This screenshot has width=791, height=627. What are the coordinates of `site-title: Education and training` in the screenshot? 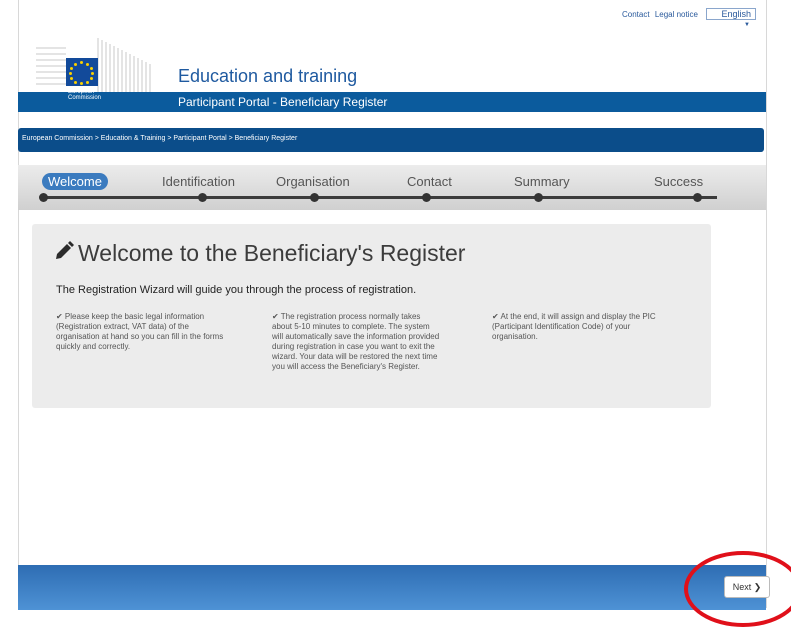 It's located at (267, 76).